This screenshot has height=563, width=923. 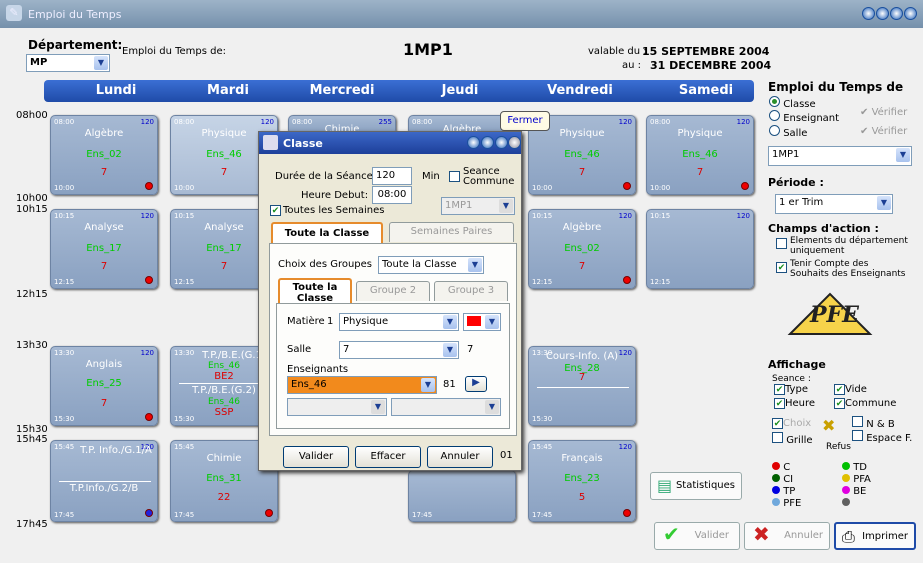 I want to click on edt-de-heading: Emploi du Temps de, so click(x=836, y=87).